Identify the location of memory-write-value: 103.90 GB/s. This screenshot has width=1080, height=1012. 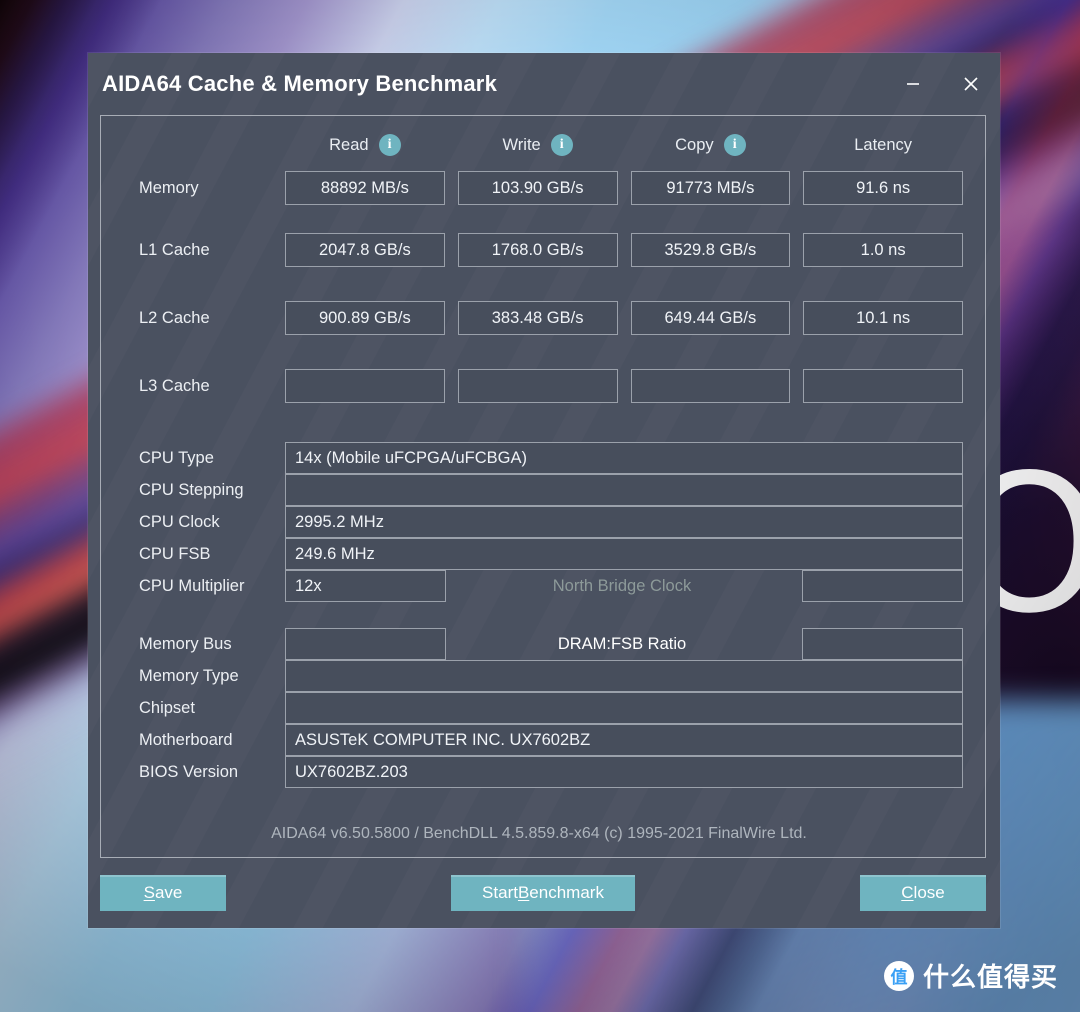
(537, 188).